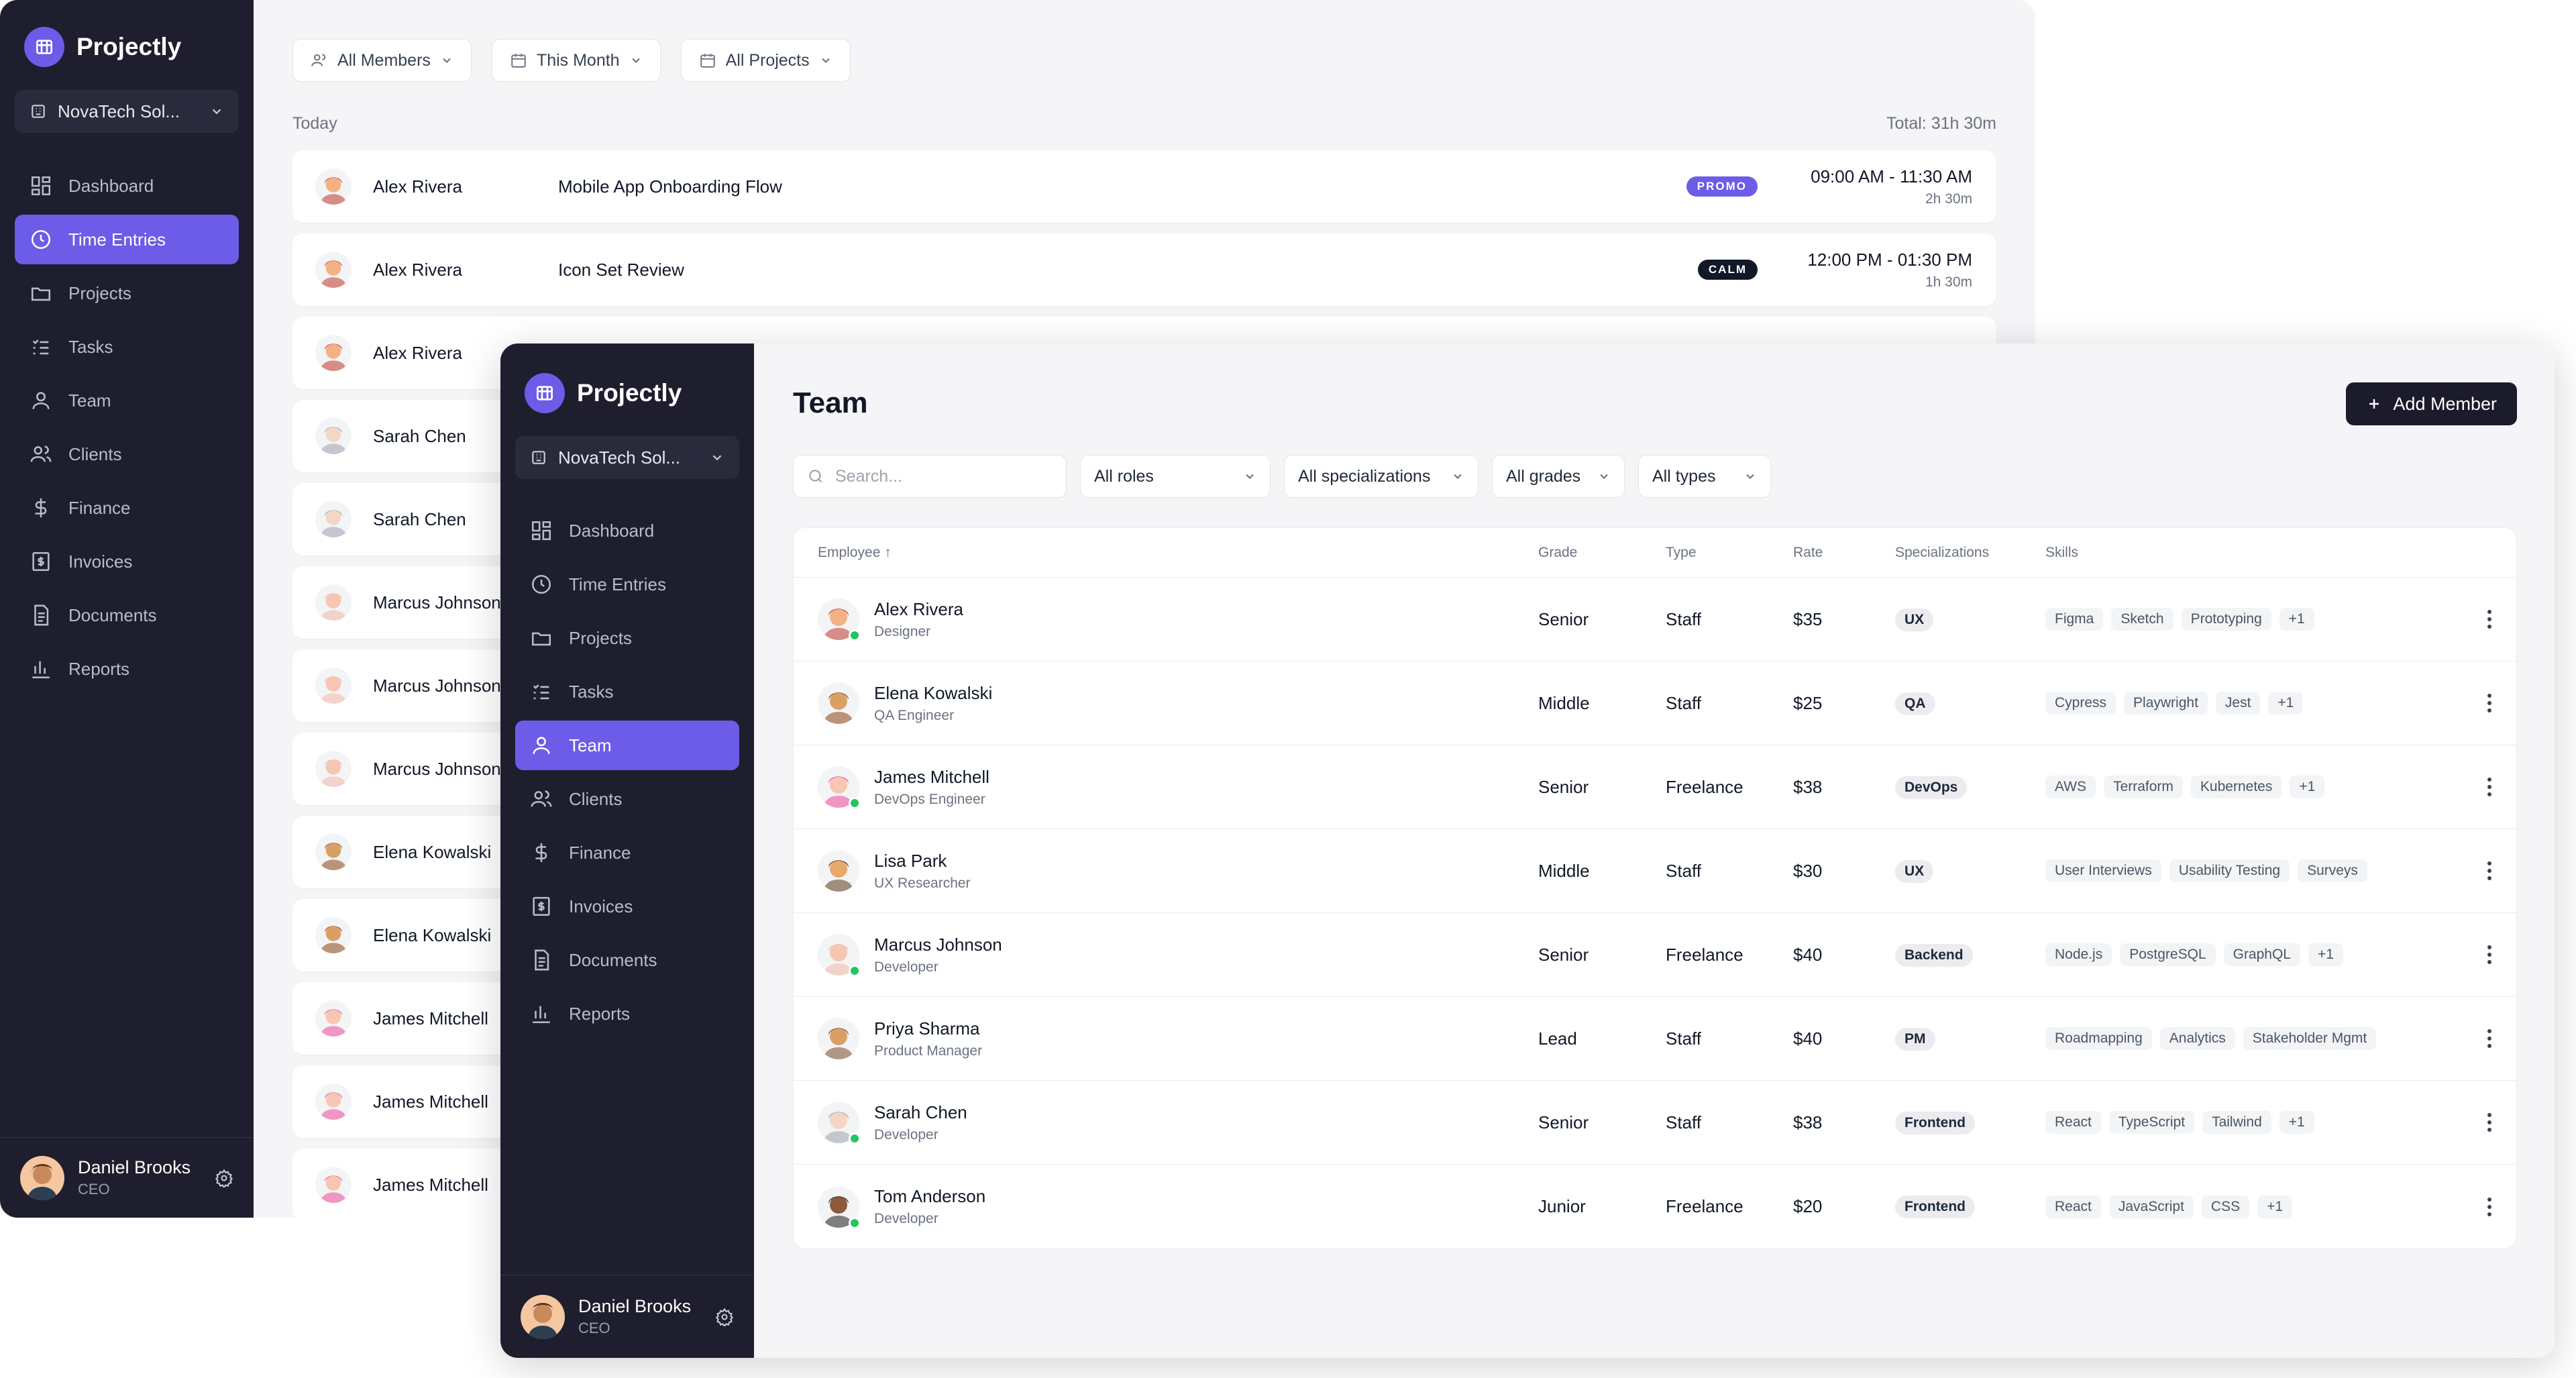  Describe the element at coordinates (612, 530) in the screenshot. I see `nav-label: Dashboard` at that location.